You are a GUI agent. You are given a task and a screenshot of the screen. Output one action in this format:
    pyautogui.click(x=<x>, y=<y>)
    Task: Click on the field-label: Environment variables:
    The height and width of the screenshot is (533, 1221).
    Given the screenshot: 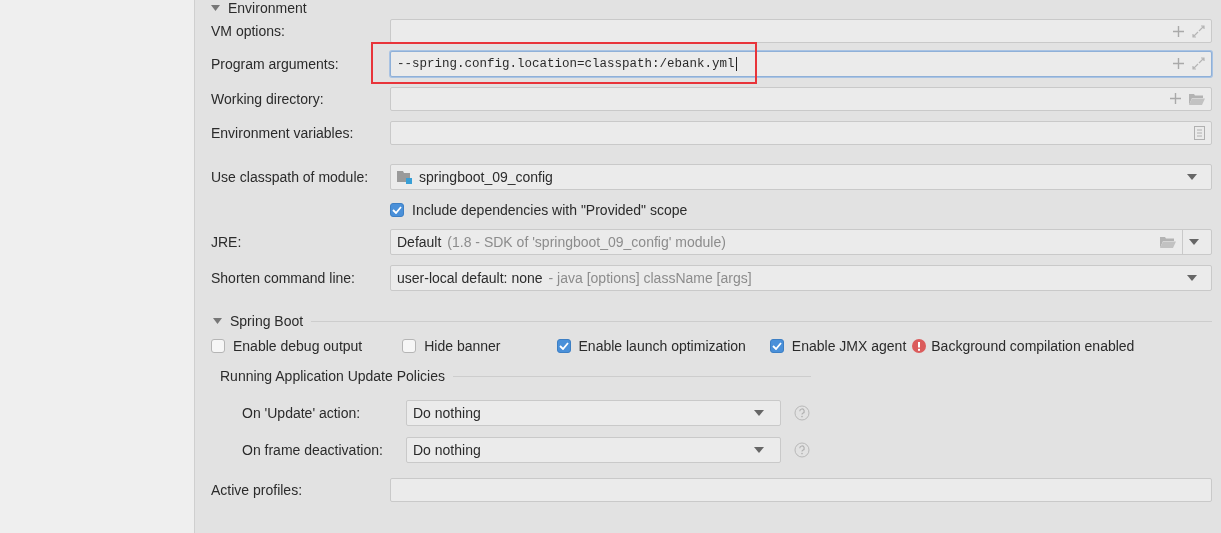 What is the action you would take?
    pyautogui.click(x=283, y=133)
    